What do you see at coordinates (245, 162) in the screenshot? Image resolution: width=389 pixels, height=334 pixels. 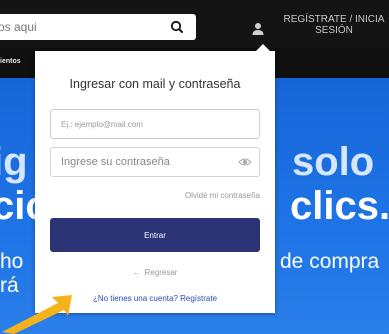 I see `eye-icon` at bounding box center [245, 162].